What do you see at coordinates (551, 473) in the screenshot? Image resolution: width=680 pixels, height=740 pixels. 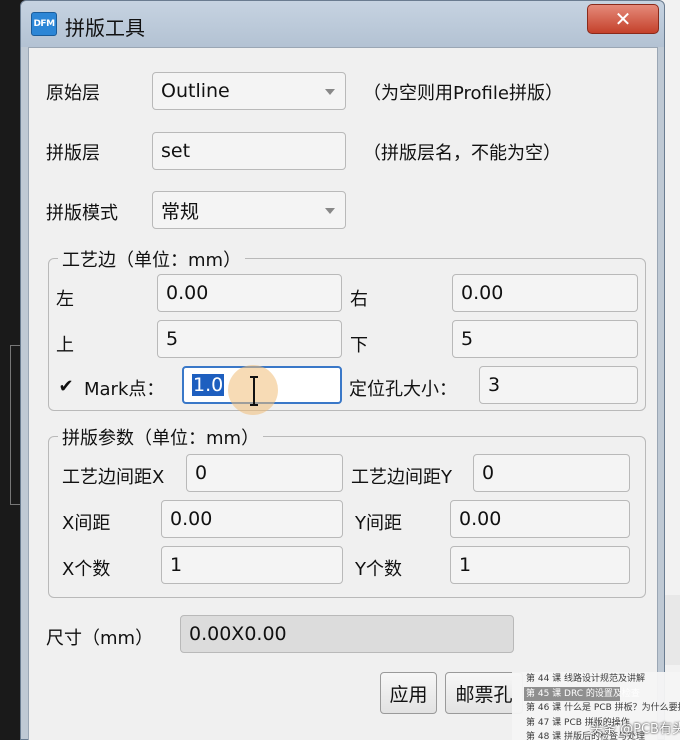 I see `edge-gap-y-input: 0` at bounding box center [551, 473].